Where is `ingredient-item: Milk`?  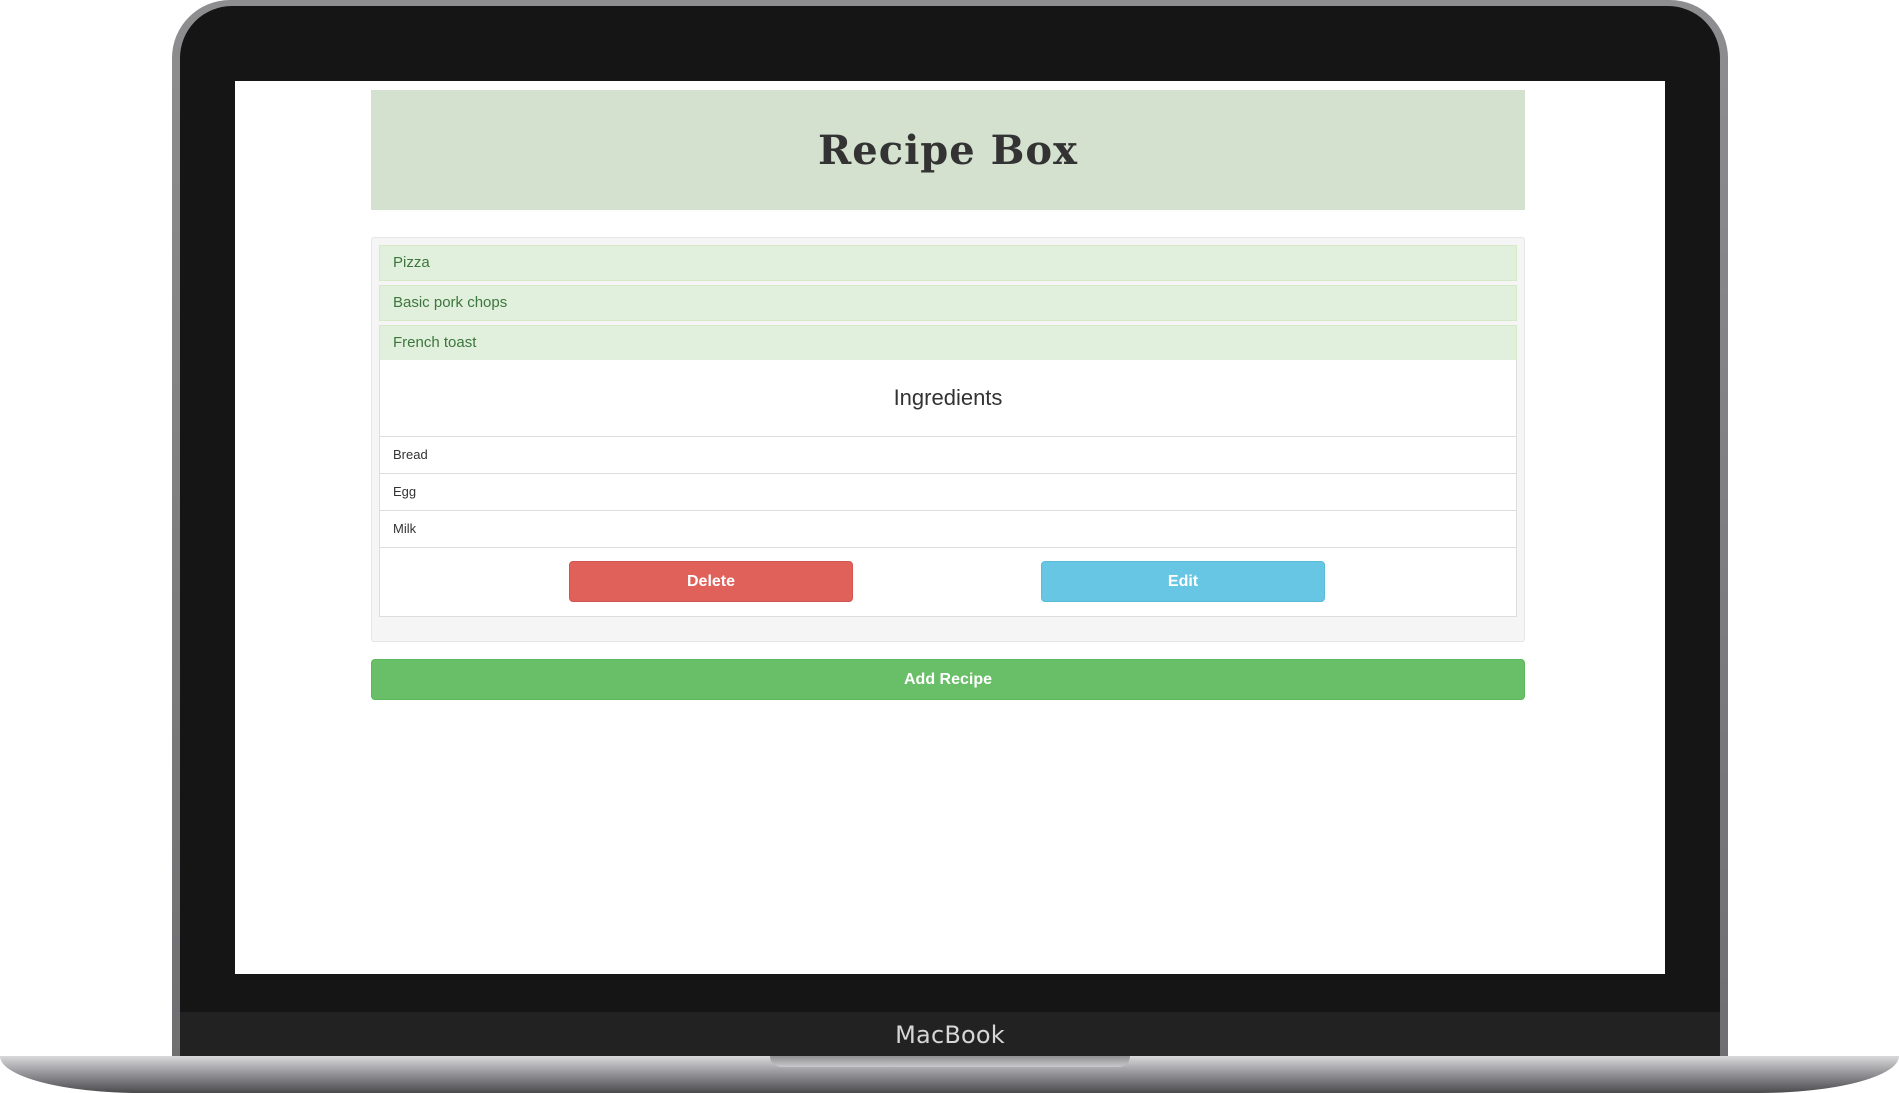 ingredient-item: Milk is located at coordinates (948, 529).